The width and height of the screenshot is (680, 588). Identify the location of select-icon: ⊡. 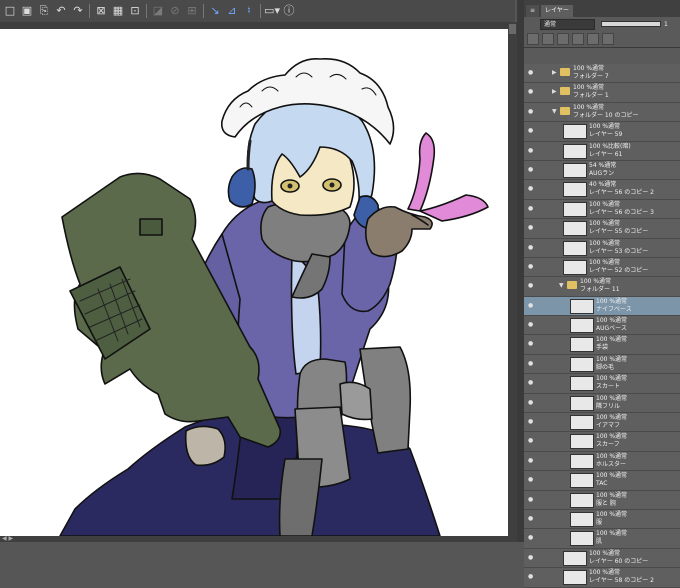
(135, 11).